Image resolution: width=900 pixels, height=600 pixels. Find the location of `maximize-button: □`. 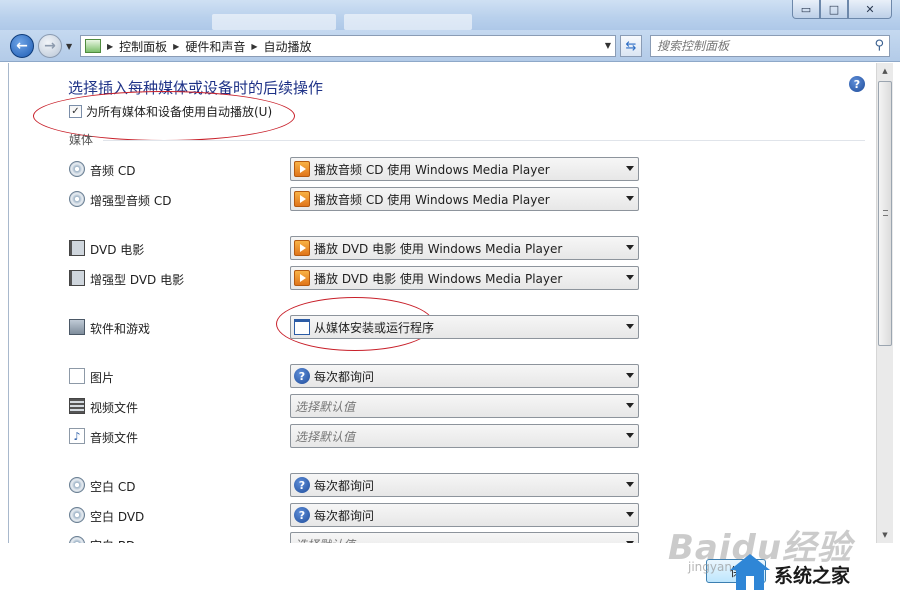

maximize-button: □ is located at coordinates (834, 9).